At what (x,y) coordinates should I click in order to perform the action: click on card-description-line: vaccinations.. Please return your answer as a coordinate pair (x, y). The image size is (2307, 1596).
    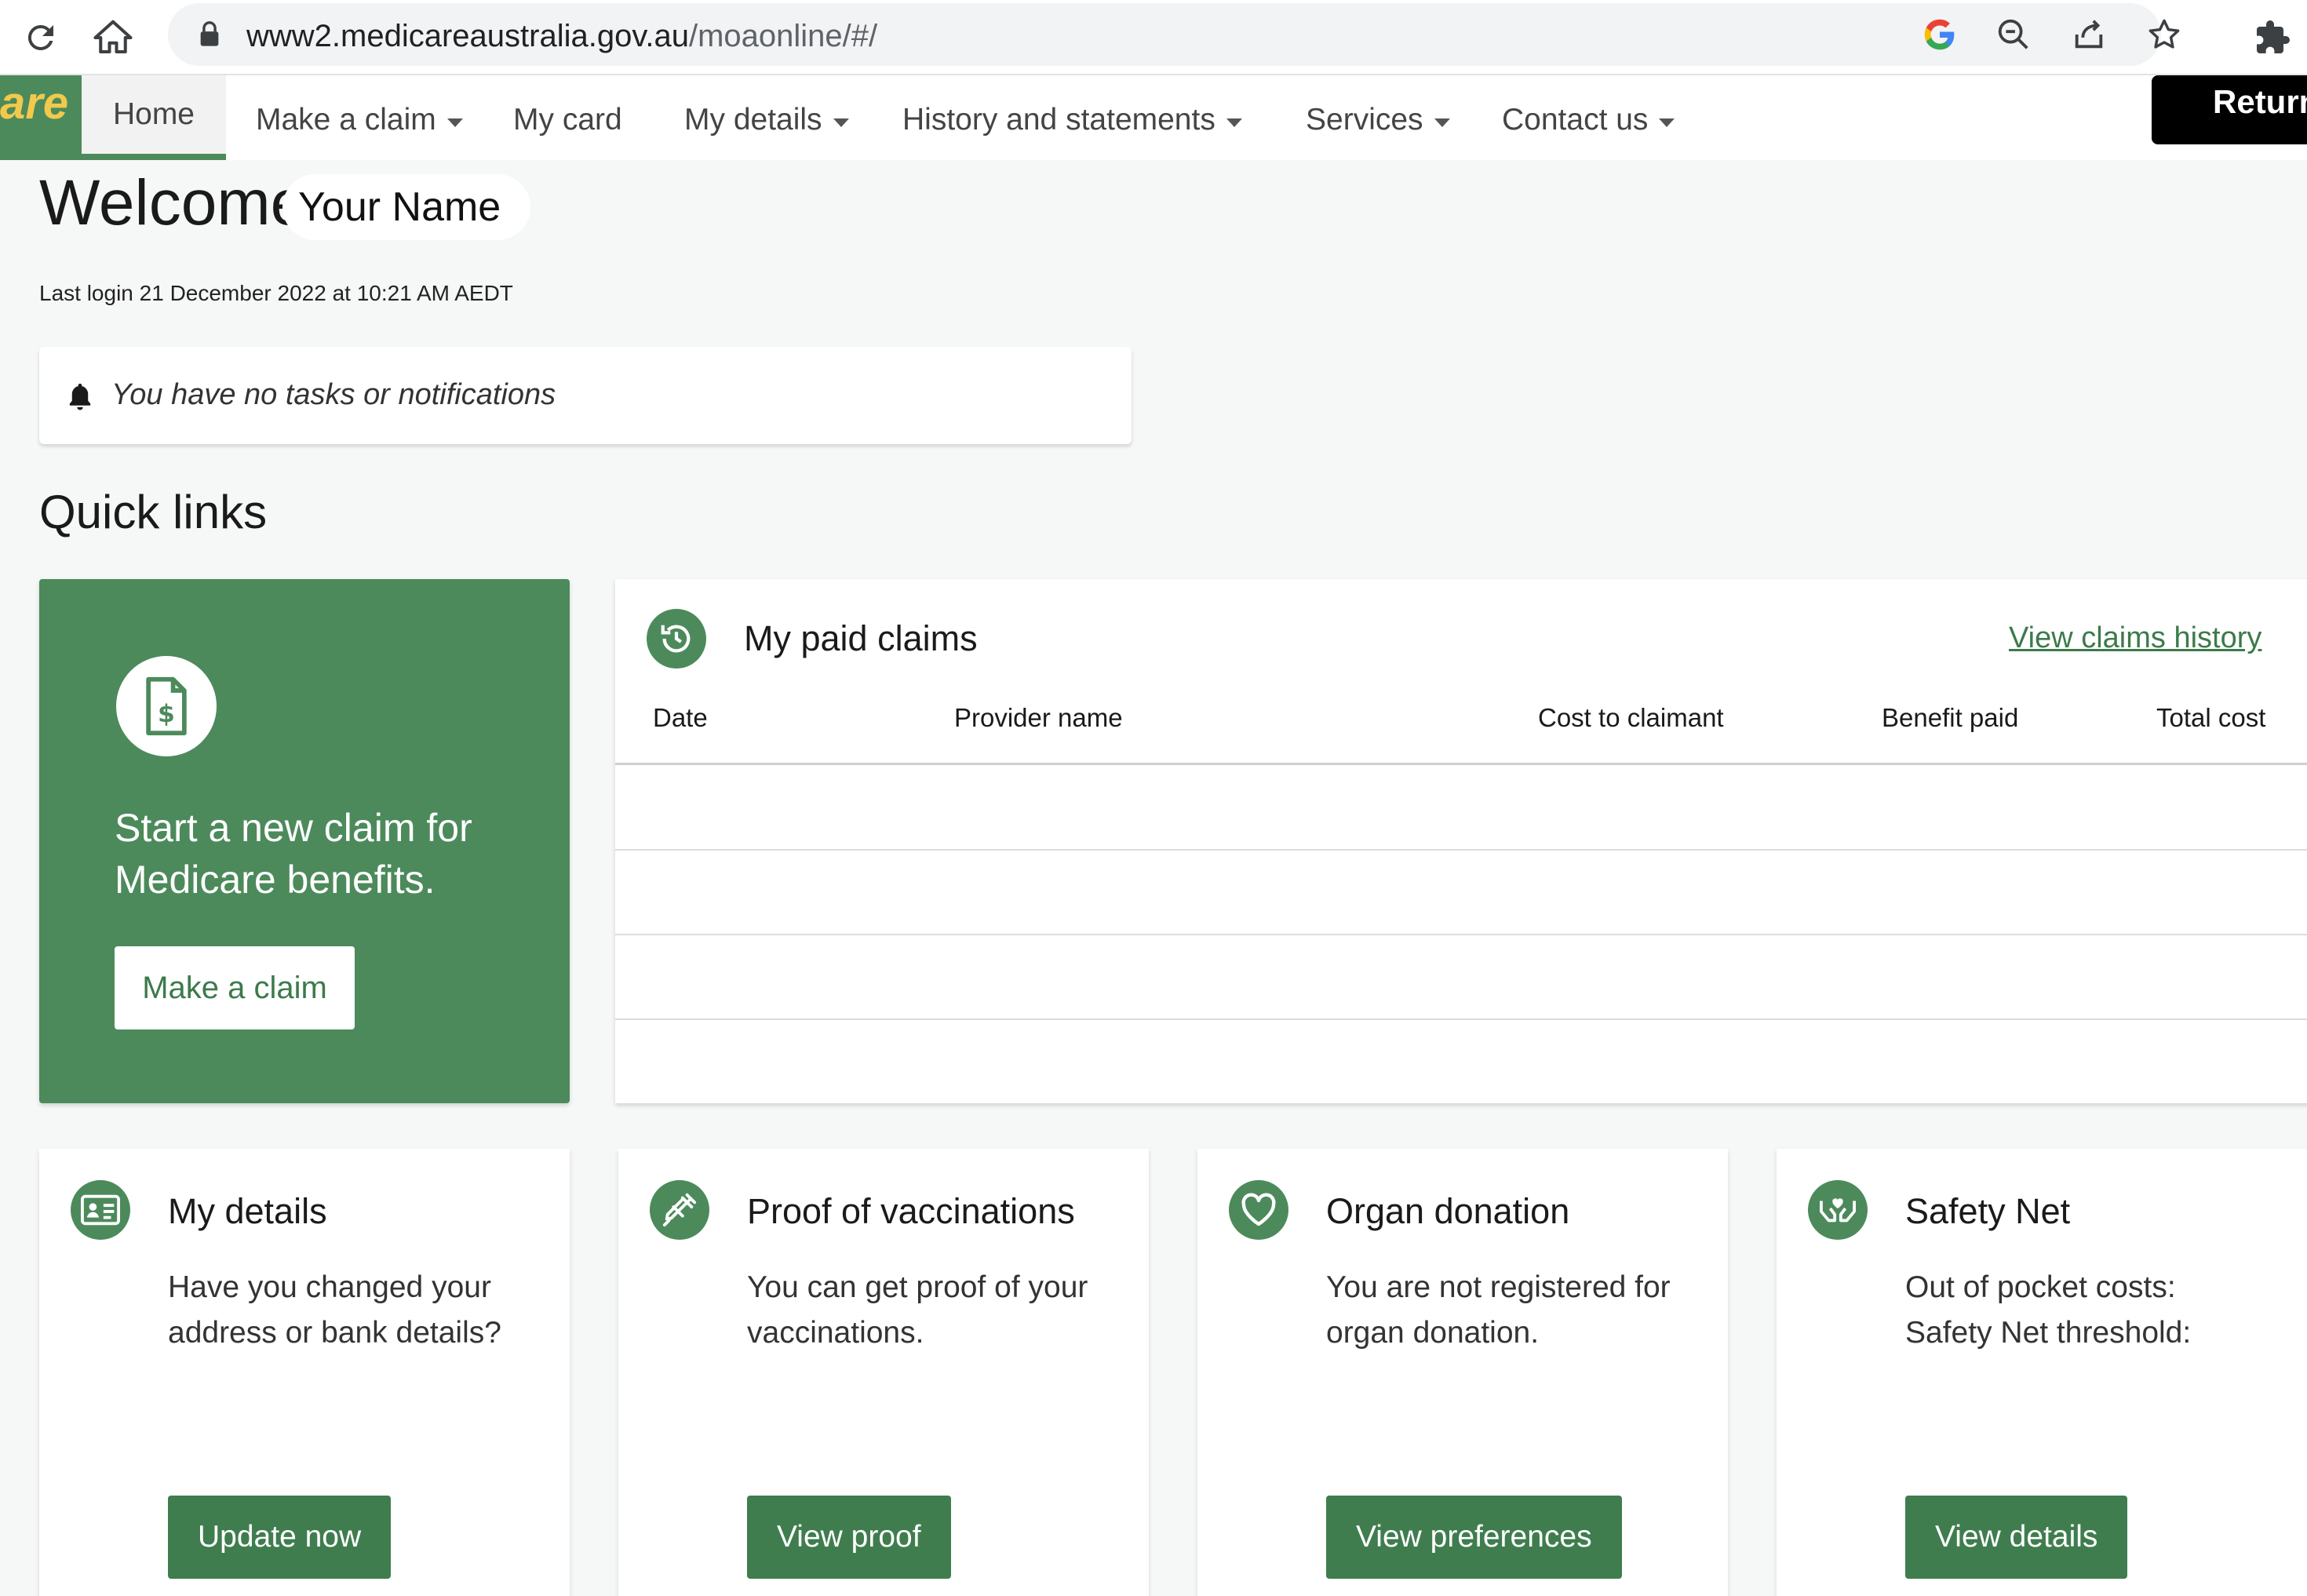
    Looking at the image, I should click on (835, 1333).